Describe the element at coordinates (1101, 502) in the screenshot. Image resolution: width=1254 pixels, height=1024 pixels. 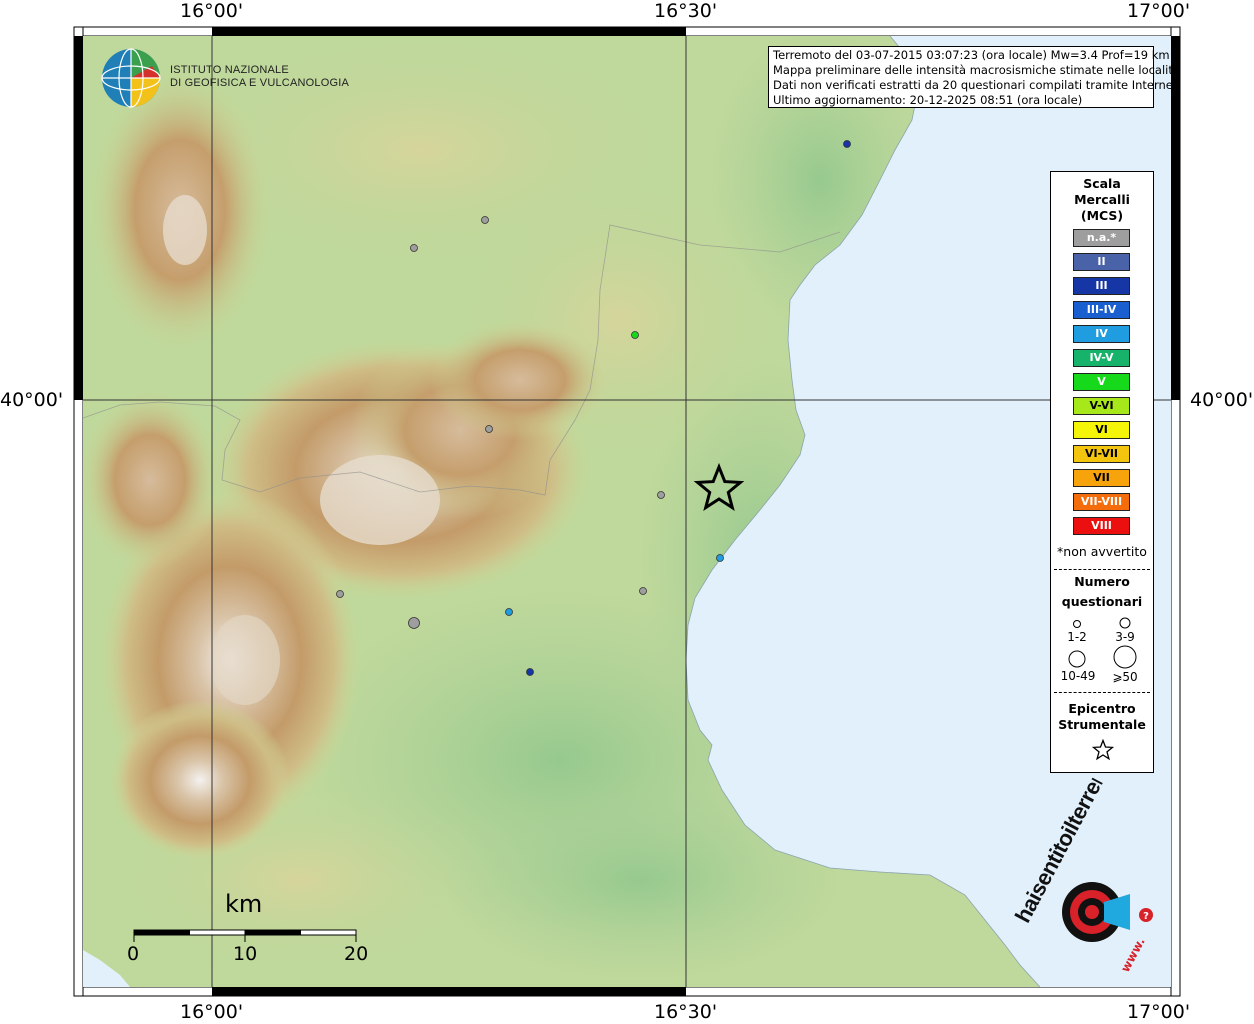
I see `legend-swatch-vii-viii: VII-VIII` at that location.